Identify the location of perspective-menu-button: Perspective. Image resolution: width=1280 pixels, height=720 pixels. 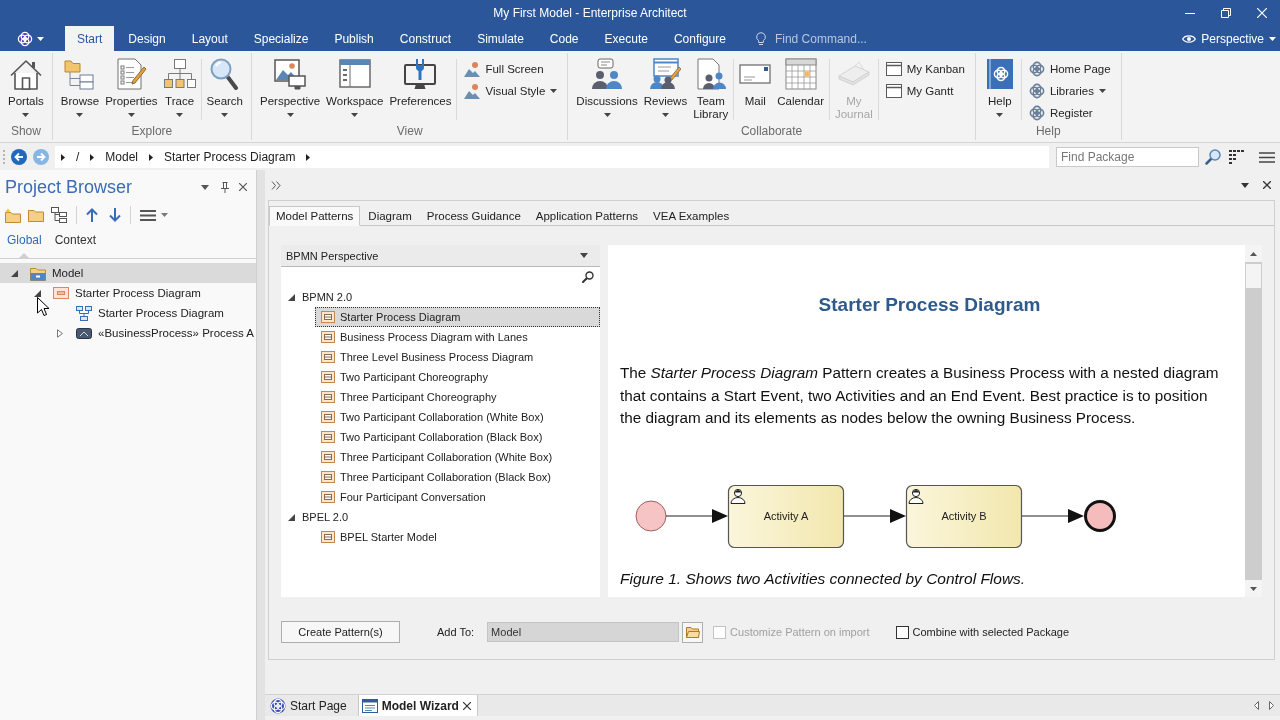
(1228, 38).